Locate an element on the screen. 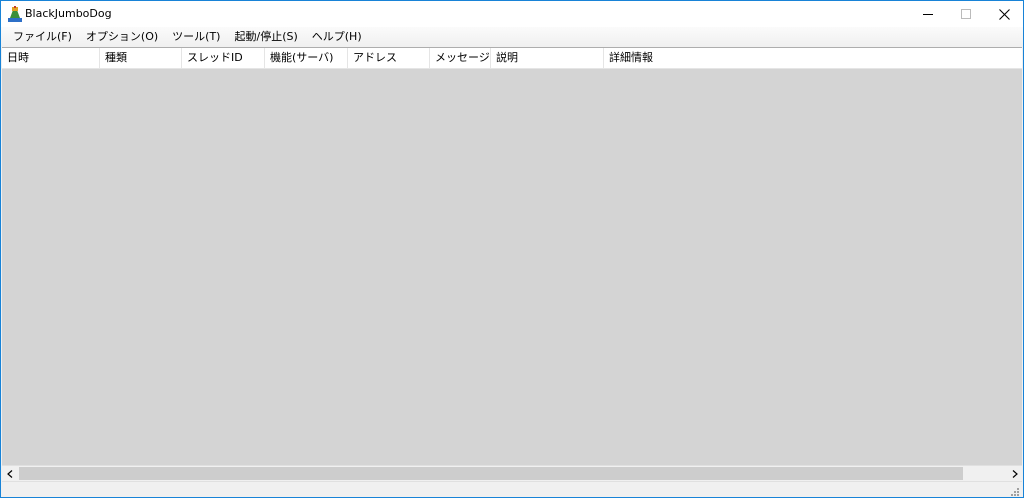 The height and width of the screenshot is (498, 1024). column-header-thread-id: スレッドID is located at coordinates (223, 58).